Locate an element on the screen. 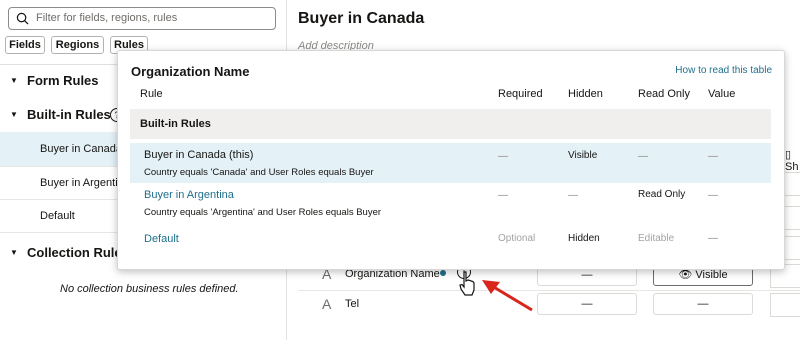 This screenshot has width=800, height=340. builtin-rules-heading: Built-in Rules is located at coordinates (69, 114).